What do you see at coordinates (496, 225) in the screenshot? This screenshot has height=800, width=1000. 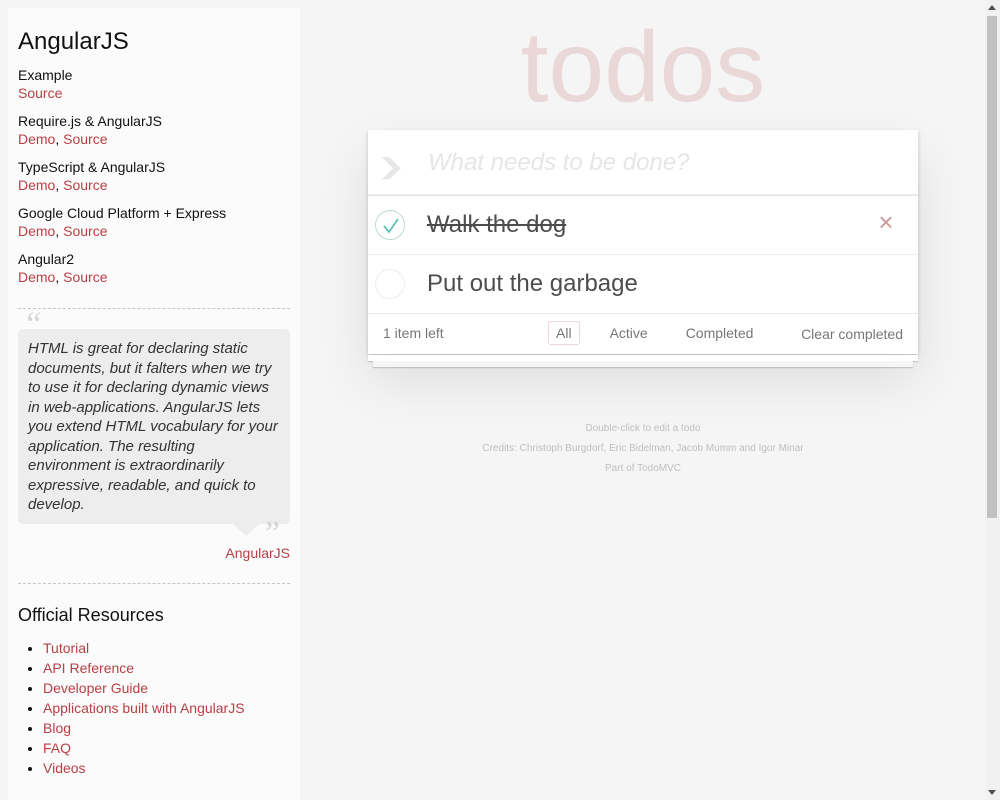 I see `todo-label: Walk the dog` at bounding box center [496, 225].